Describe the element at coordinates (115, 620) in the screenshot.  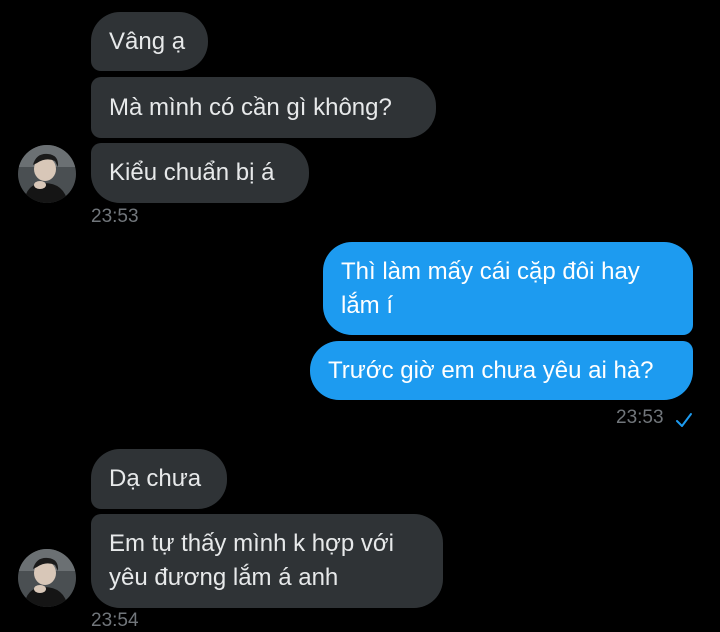
I see `message-timestamp: 23:54` at that location.